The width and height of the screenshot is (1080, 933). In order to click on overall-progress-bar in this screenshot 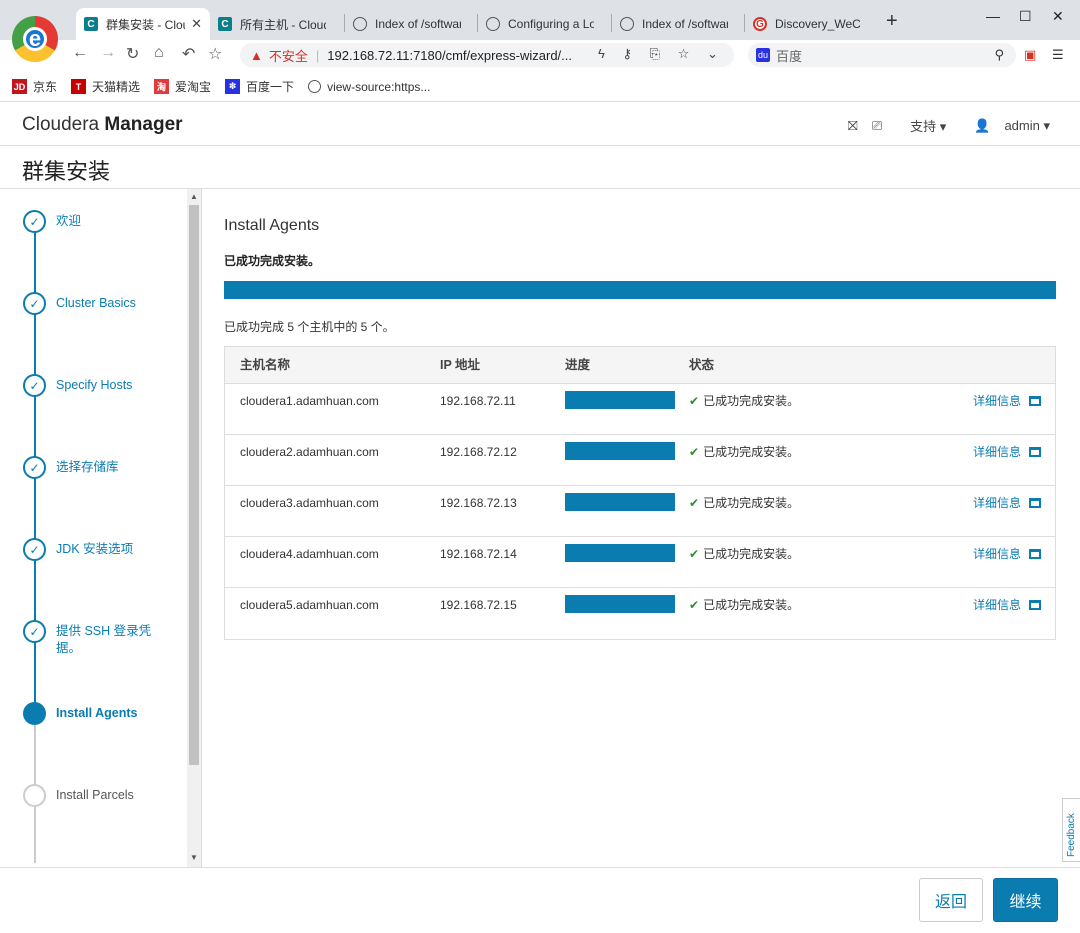, I will do `click(640, 290)`.